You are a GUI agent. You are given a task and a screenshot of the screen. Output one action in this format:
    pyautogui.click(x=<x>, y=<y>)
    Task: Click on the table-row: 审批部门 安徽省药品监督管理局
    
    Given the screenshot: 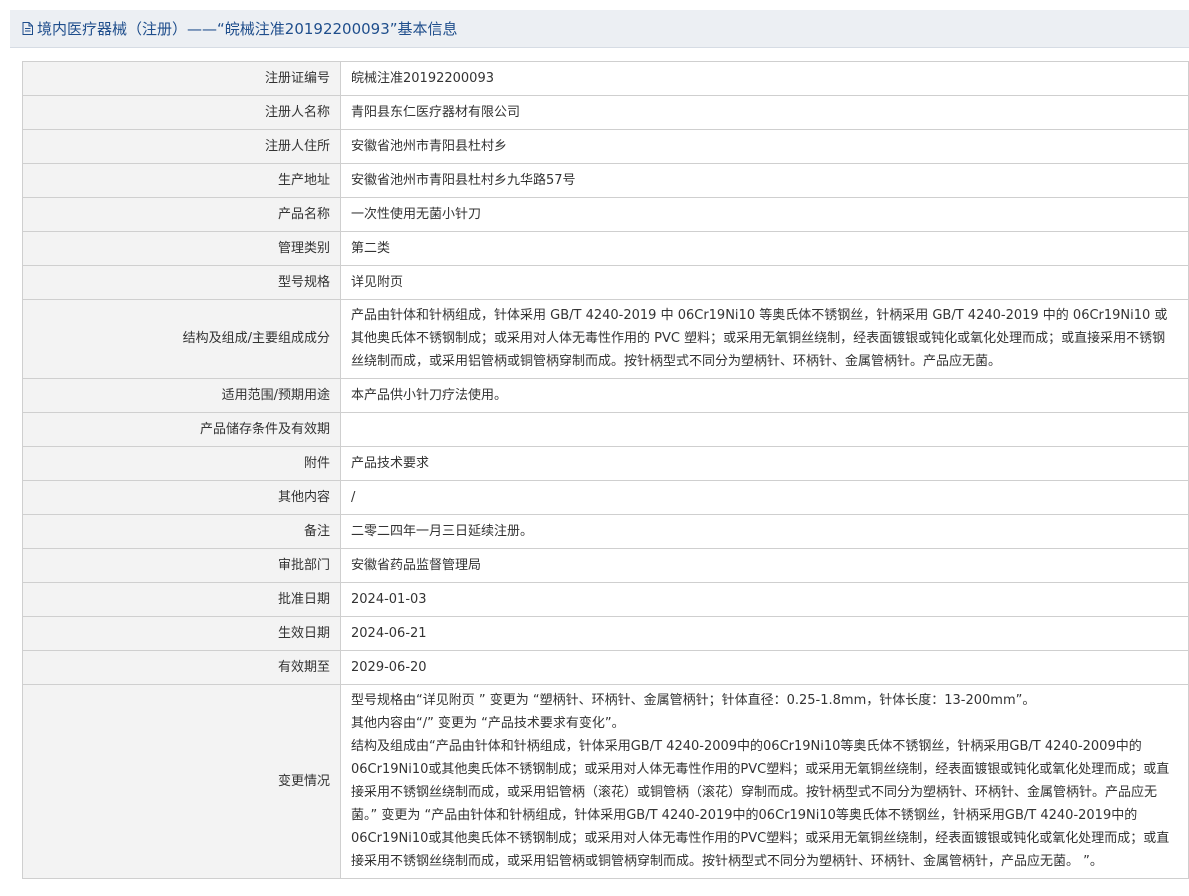 What is the action you would take?
    pyautogui.click(x=605, y=565)
    